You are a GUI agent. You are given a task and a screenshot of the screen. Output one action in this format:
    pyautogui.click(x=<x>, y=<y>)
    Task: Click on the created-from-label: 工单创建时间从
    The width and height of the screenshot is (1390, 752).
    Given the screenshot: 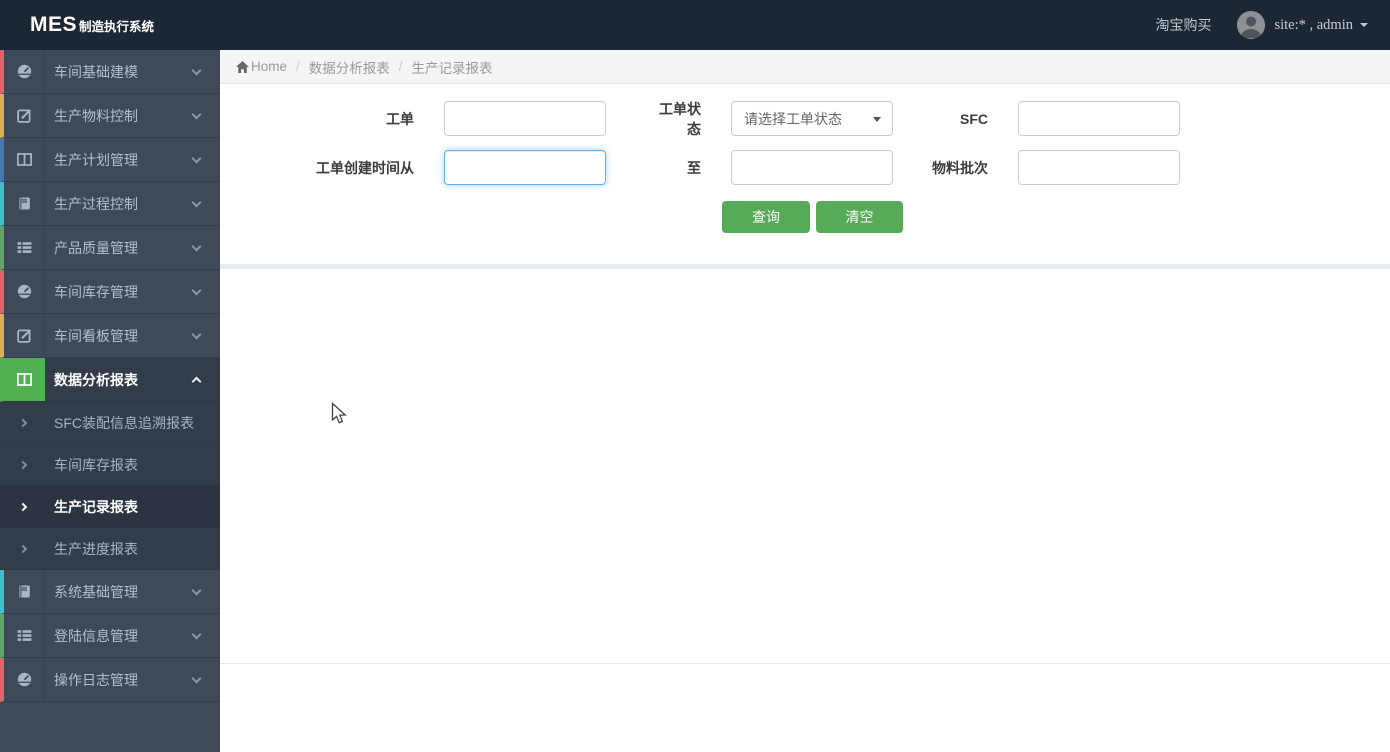 What is the action you would take?
    pyautogui.click(x=365, y=167)
    